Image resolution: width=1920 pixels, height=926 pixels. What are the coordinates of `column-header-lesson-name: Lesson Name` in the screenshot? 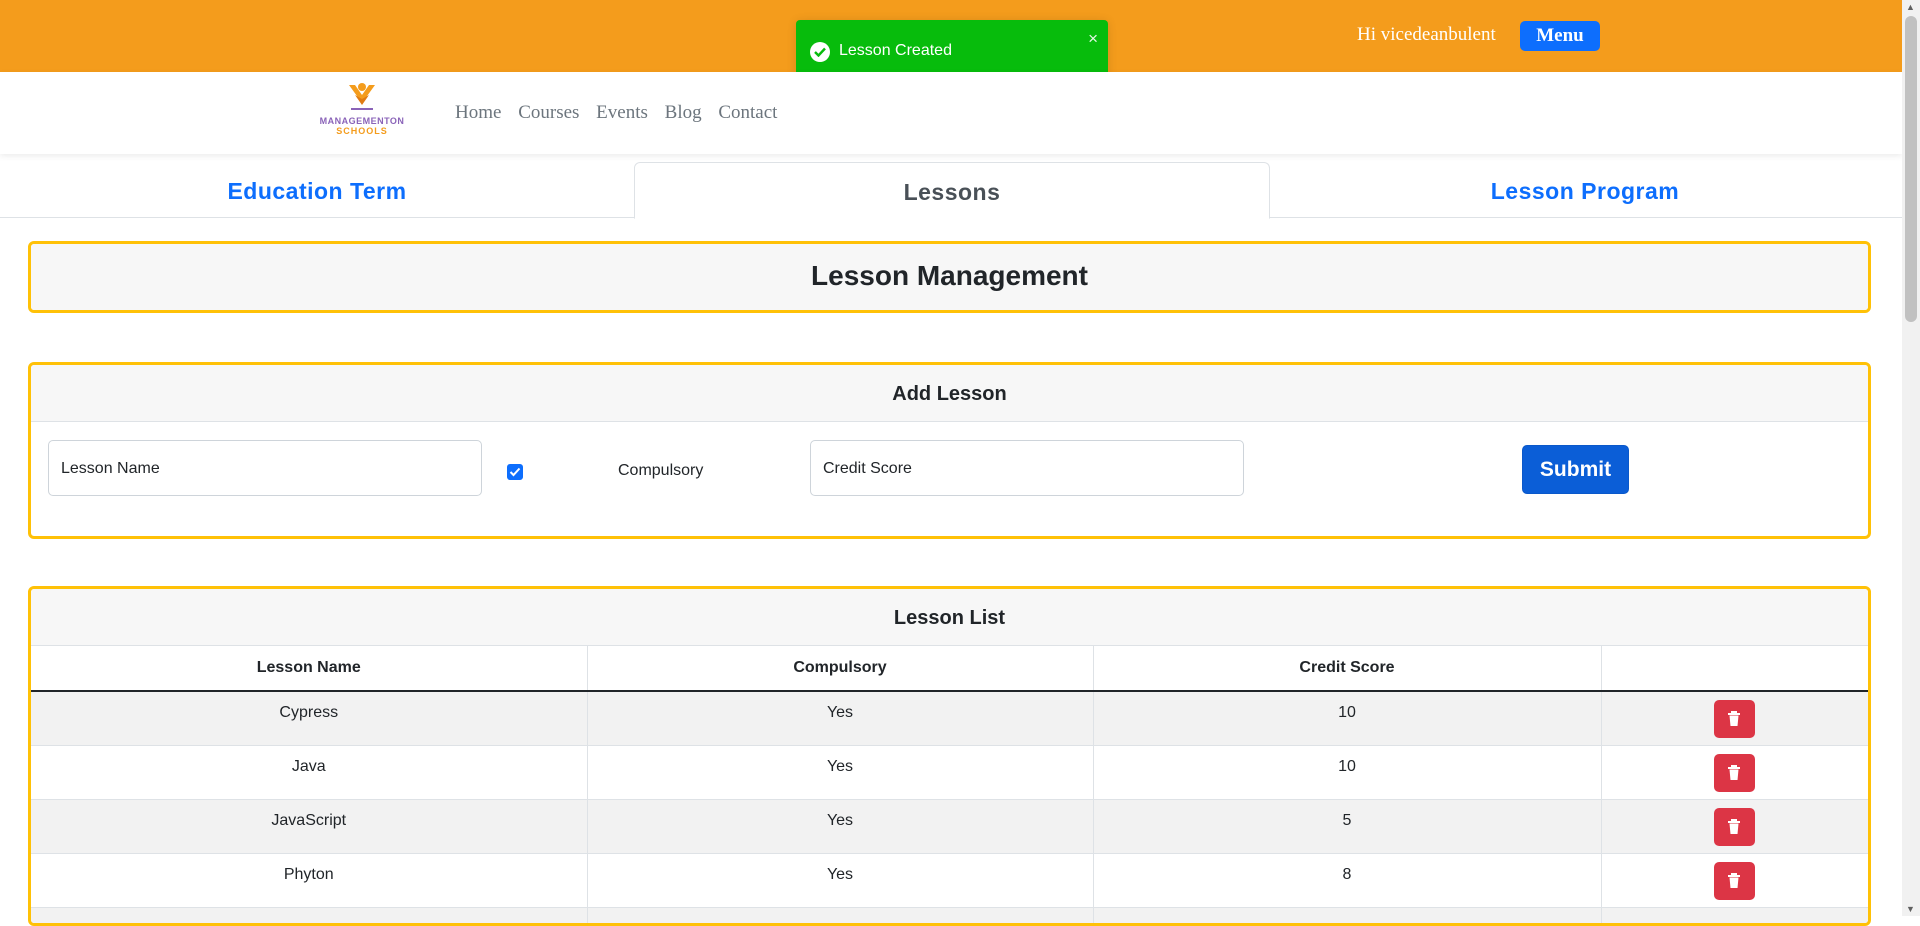 It's located at (309, 669).